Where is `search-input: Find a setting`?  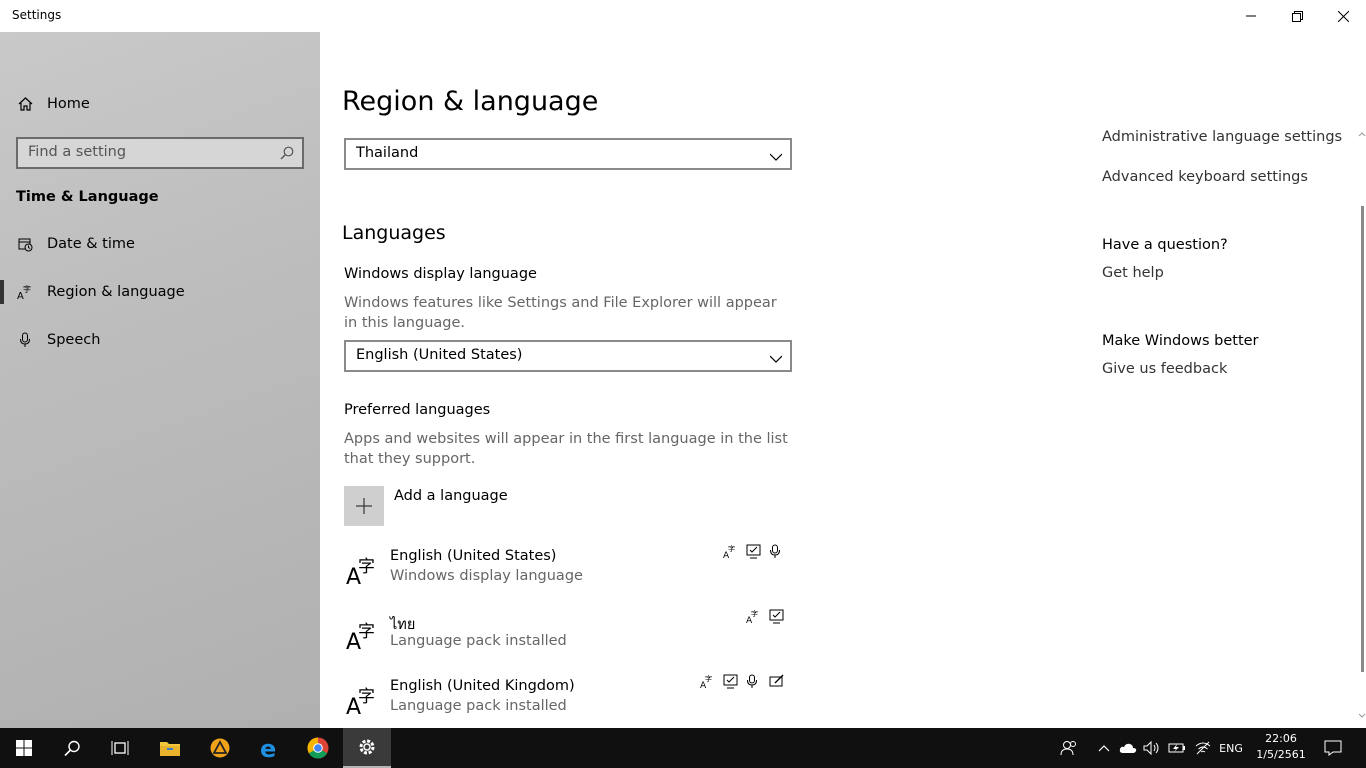
search-input: Find a setting is located at coordinates (160, 153).